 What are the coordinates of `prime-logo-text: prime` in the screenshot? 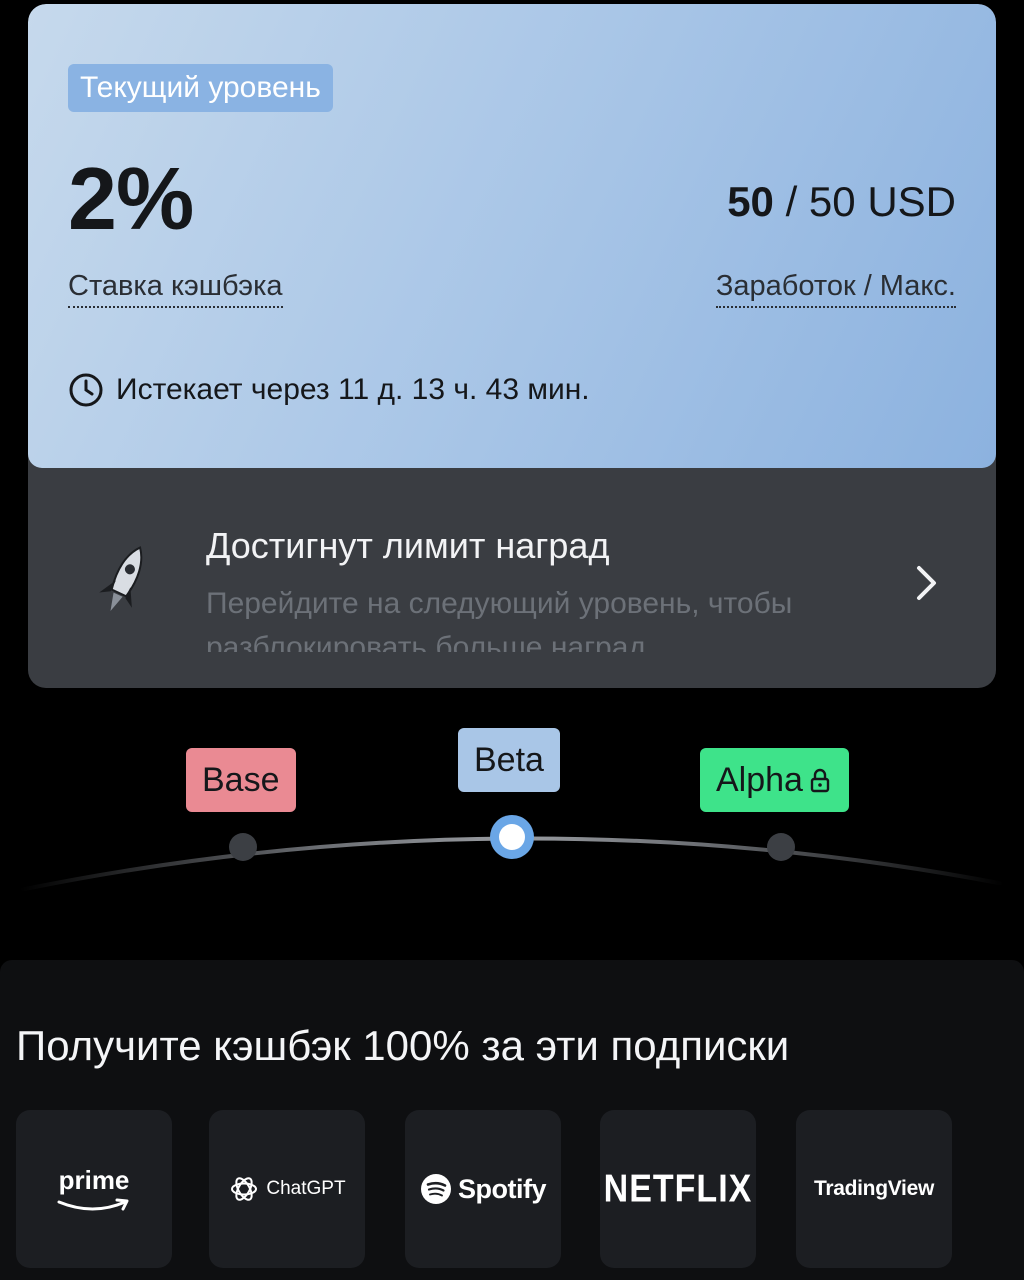 It's located at (94, 1179).